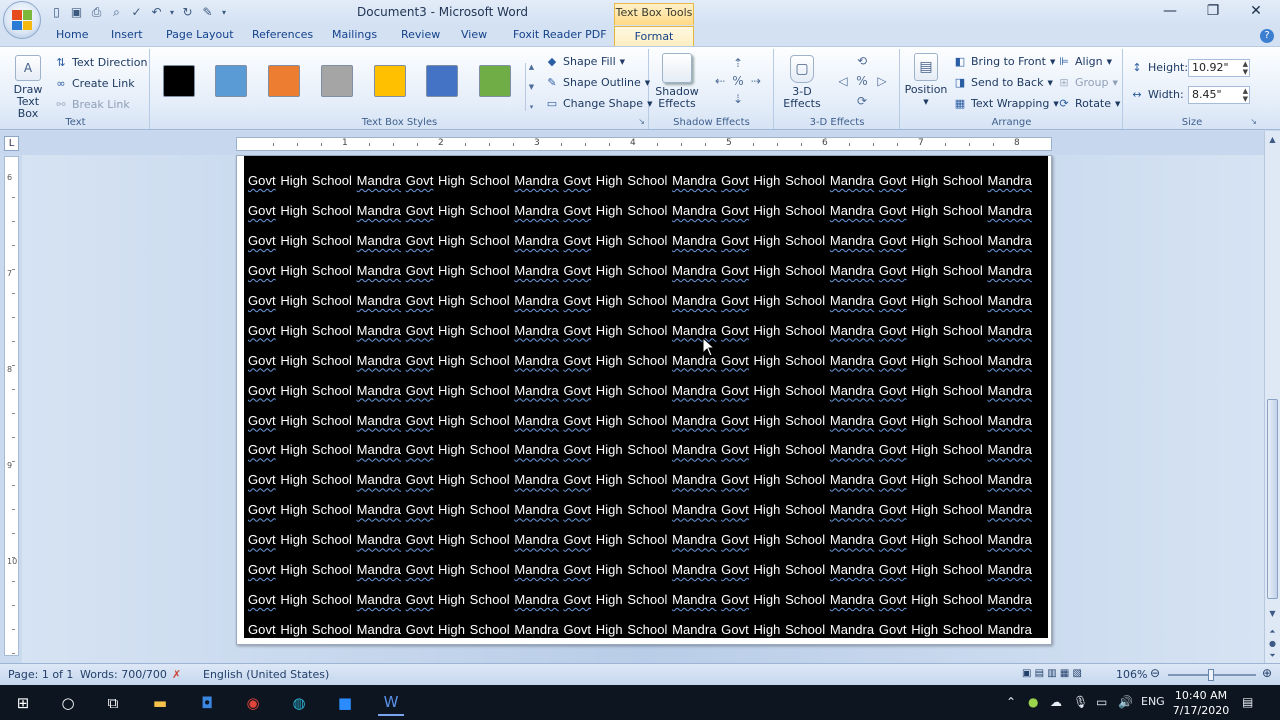 The image size is (1280, 720). Describe the element at coordinates (72, 34) in the screenshot. I see `tab-home: Home` at that location.